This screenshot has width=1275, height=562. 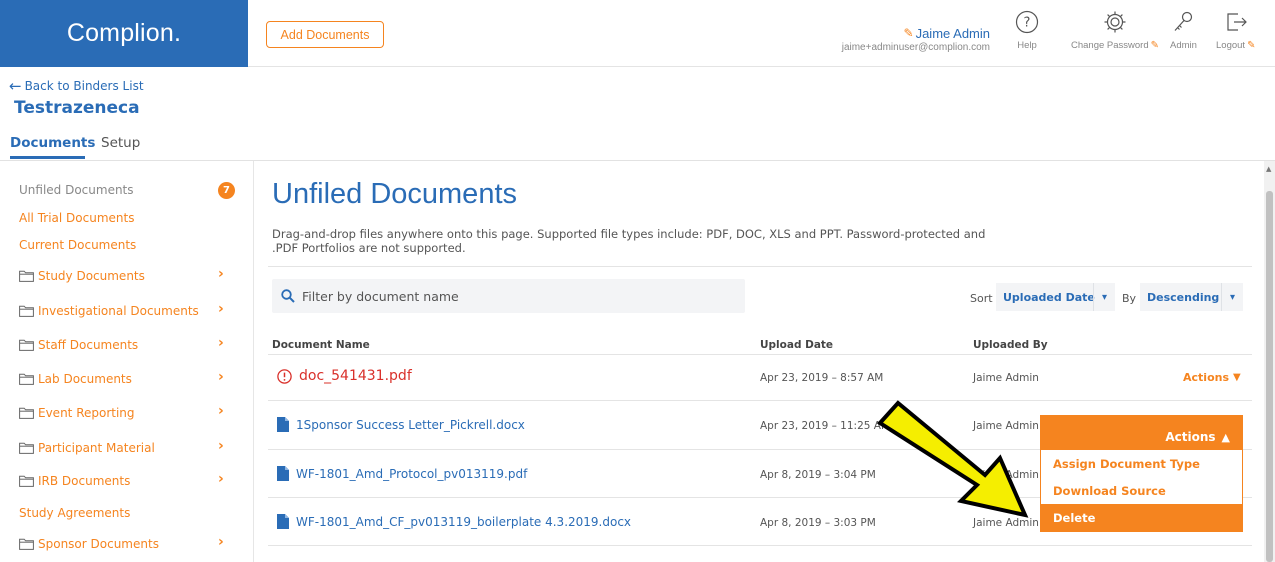 What do you see at coordinates (74, 481) in the screenshot?
I see `sidebar-item-irb-documents: IRB Documents` at bounding box center [74, 481].